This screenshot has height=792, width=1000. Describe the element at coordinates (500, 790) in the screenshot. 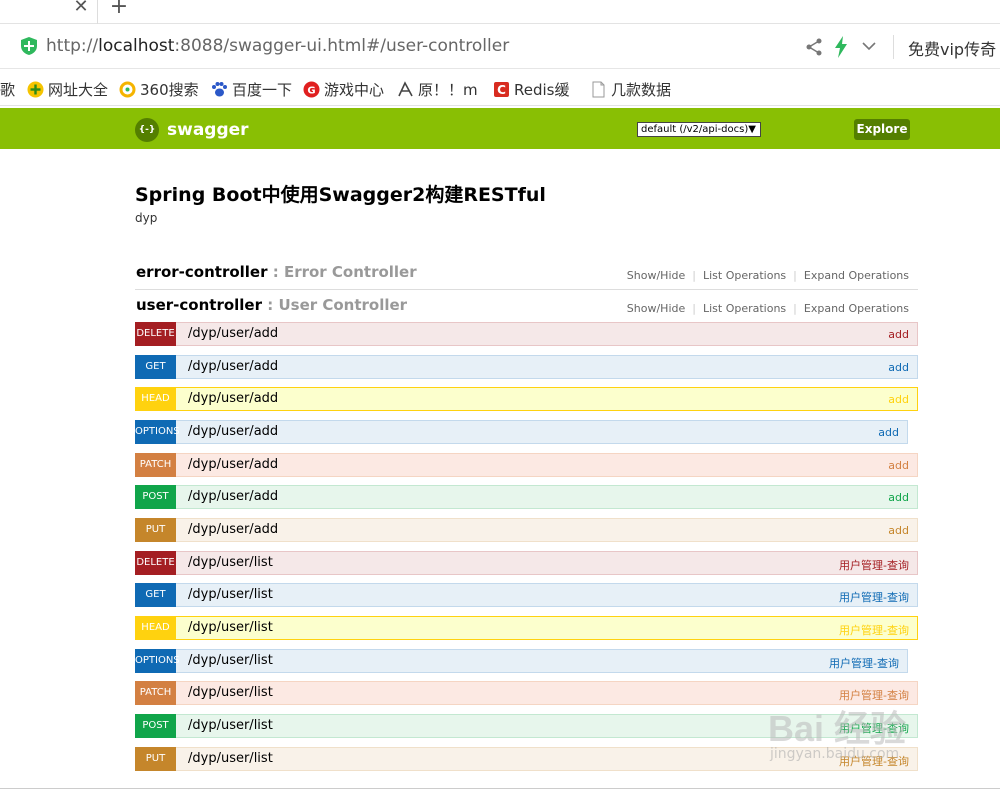

I see `window-bottom-edge` at that location.